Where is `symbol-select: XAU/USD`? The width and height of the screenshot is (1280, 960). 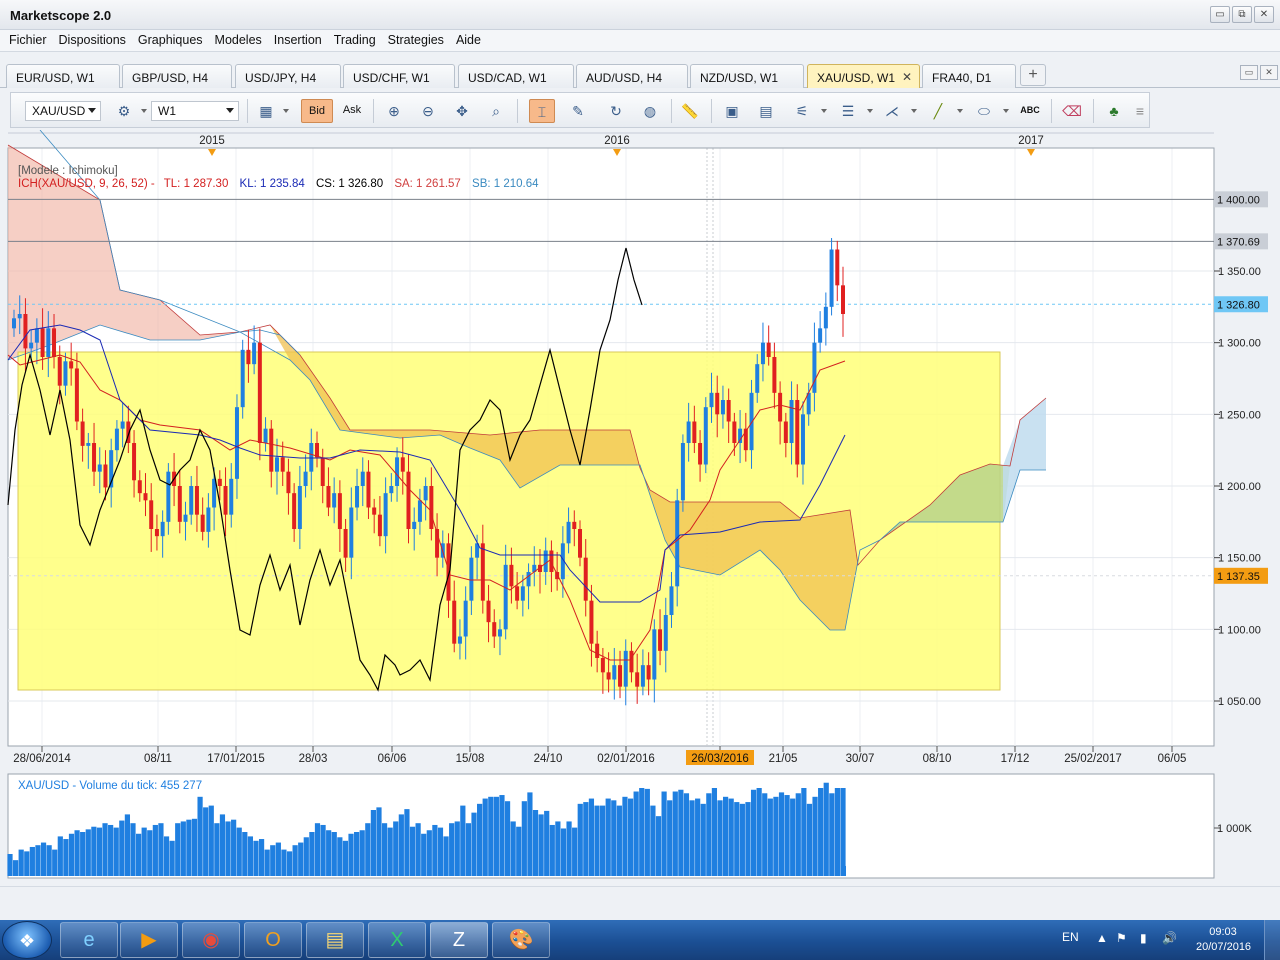 symbol-select: XAU/USD is located at coordinates (63, 111).